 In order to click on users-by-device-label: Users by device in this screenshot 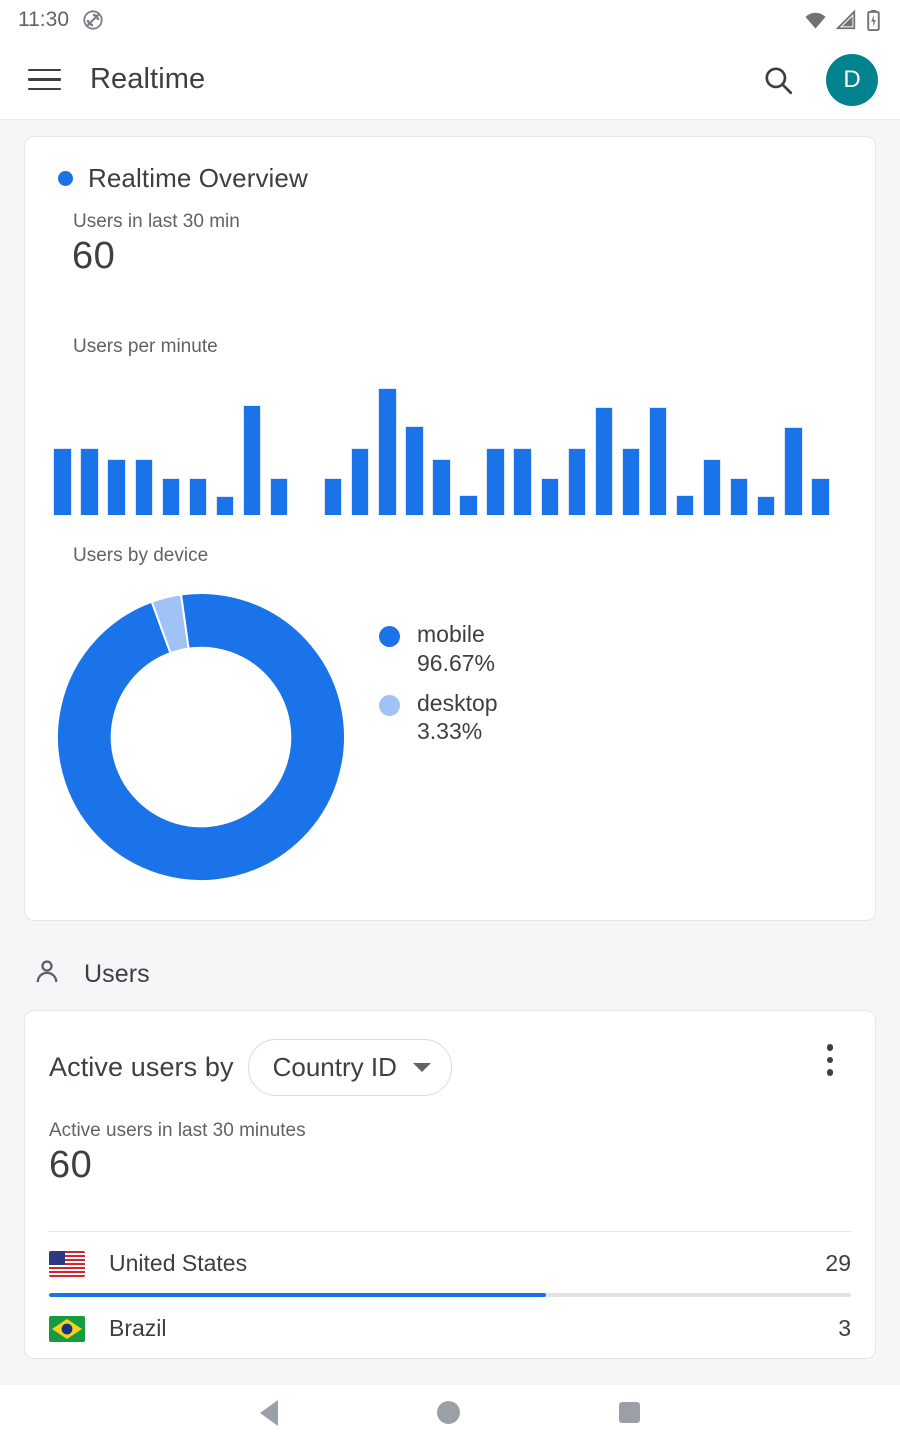, I will do `click(141, 555)`.